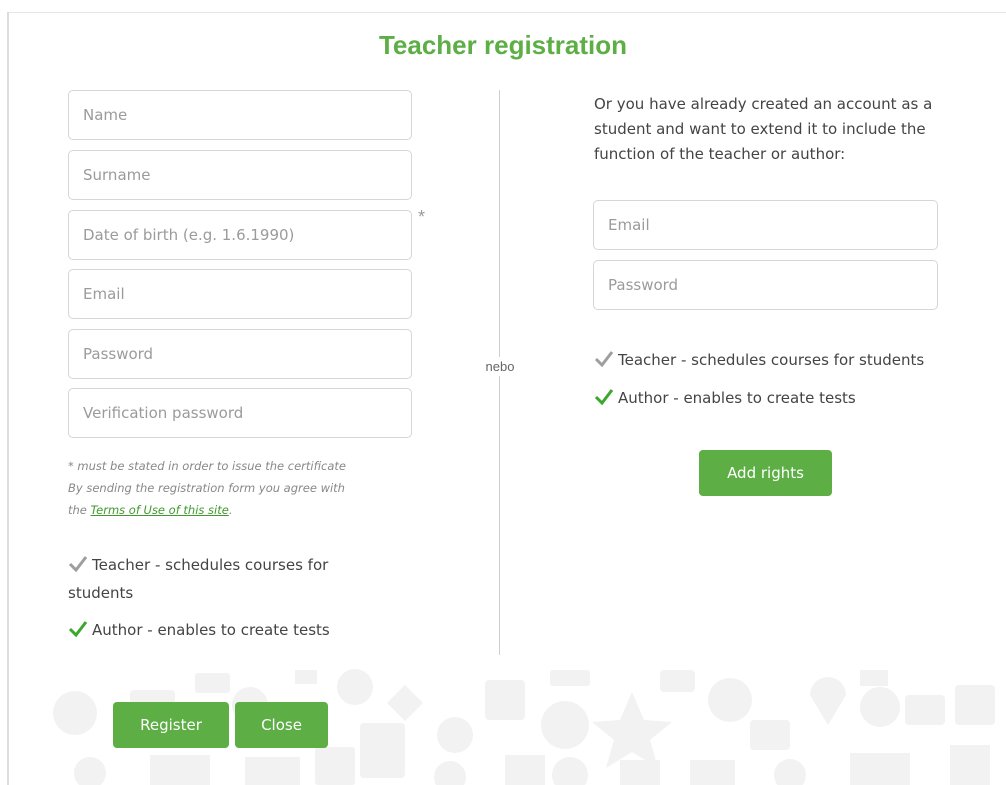 Image resolution: width=1006 pixels, height=785 pixels. I want to click on existing-password-input, so click(765, 285).